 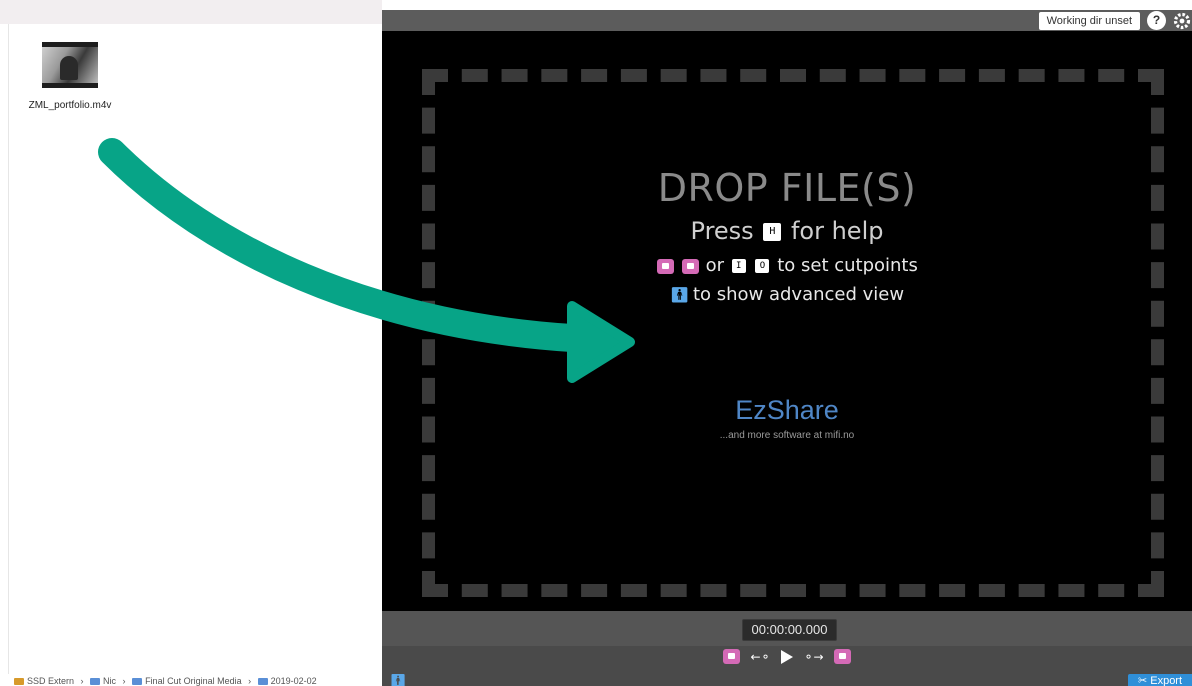 I want to click on file-item-video: ZML_portfolio.m4v, so click(x=70, y=77).